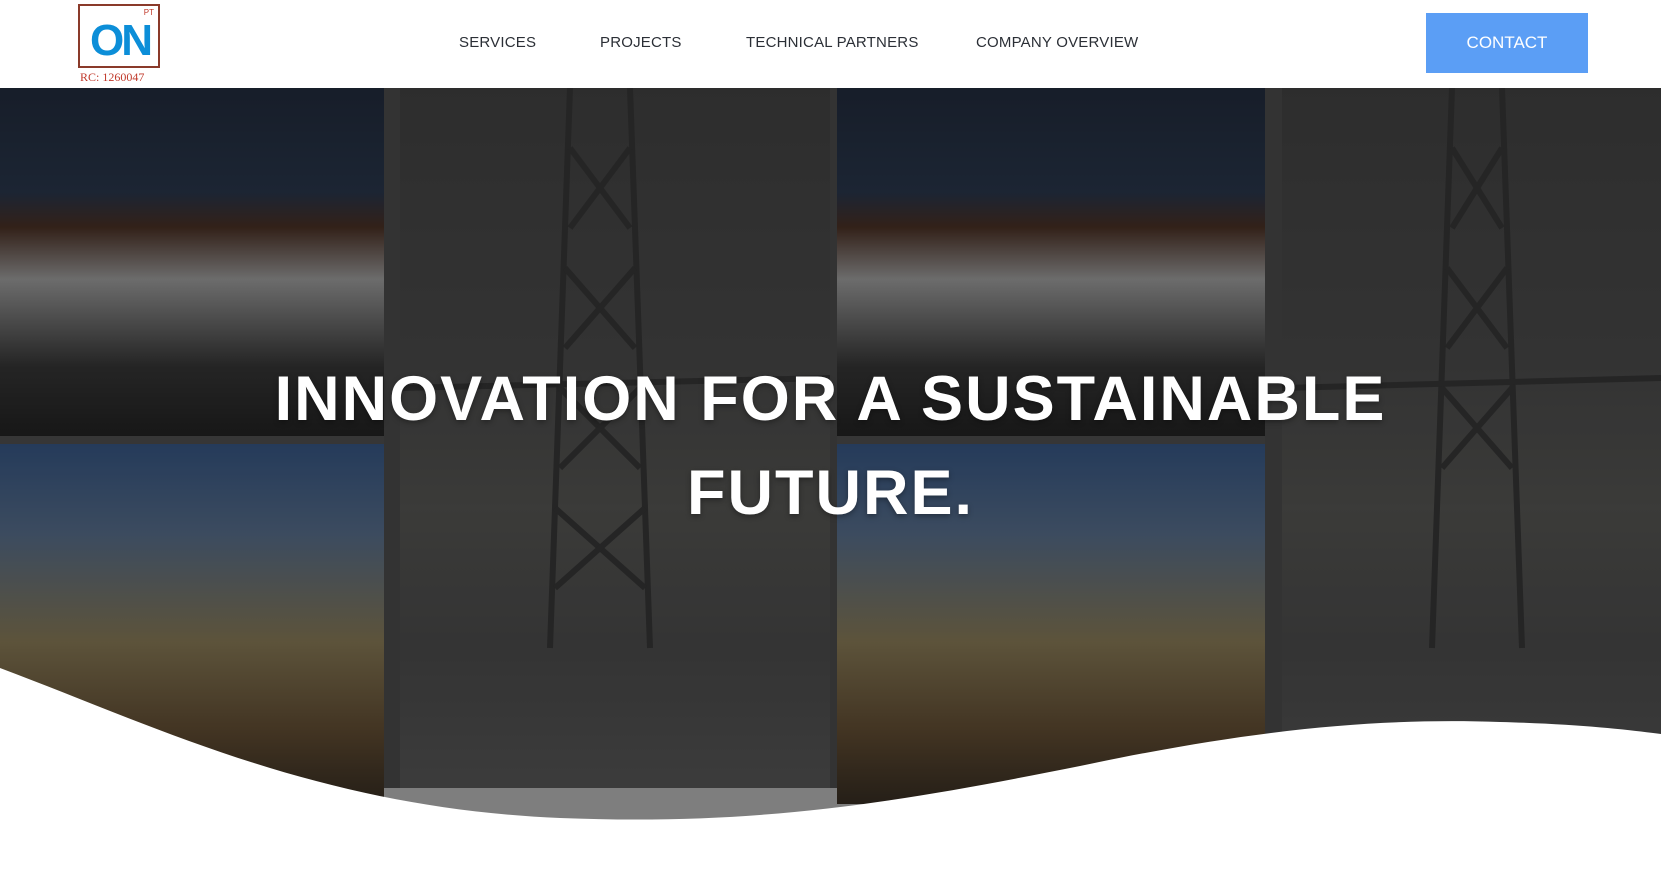 This screenshot has height=872, width=1661. I want to click on nav-item-services: SERVICES, so click(497, 42).